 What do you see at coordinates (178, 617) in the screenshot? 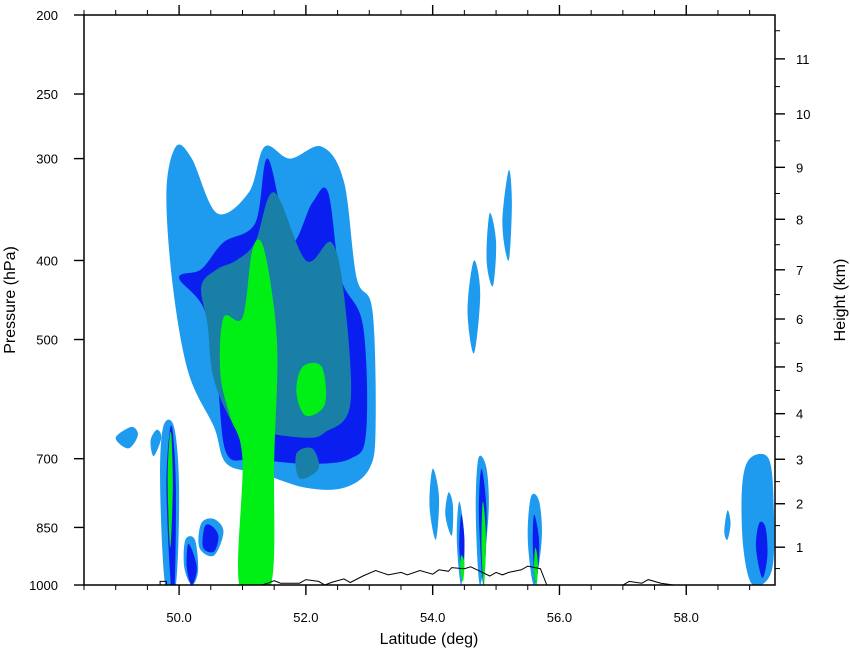
I see `x-tick-label: 50.0` at bounding box center [178, 617].